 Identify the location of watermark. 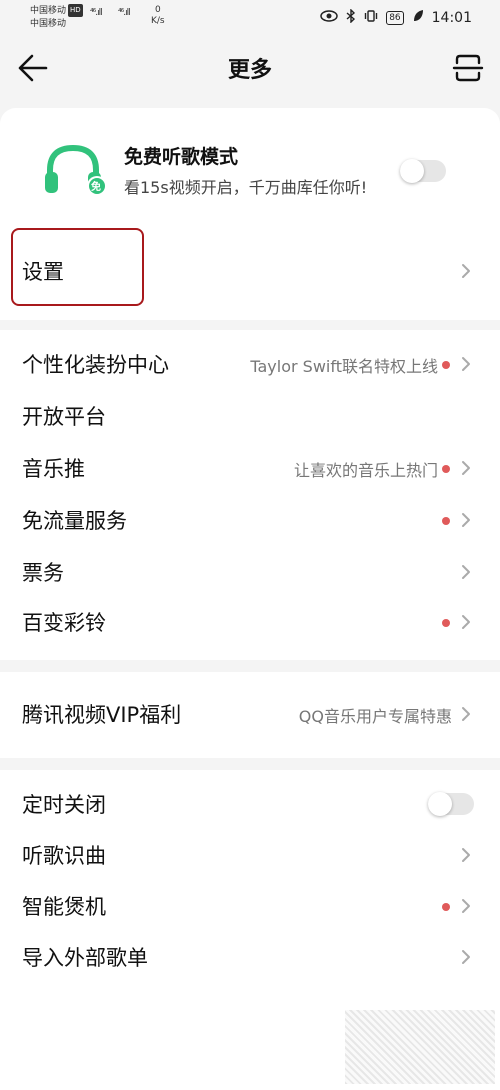
(420, 1047).